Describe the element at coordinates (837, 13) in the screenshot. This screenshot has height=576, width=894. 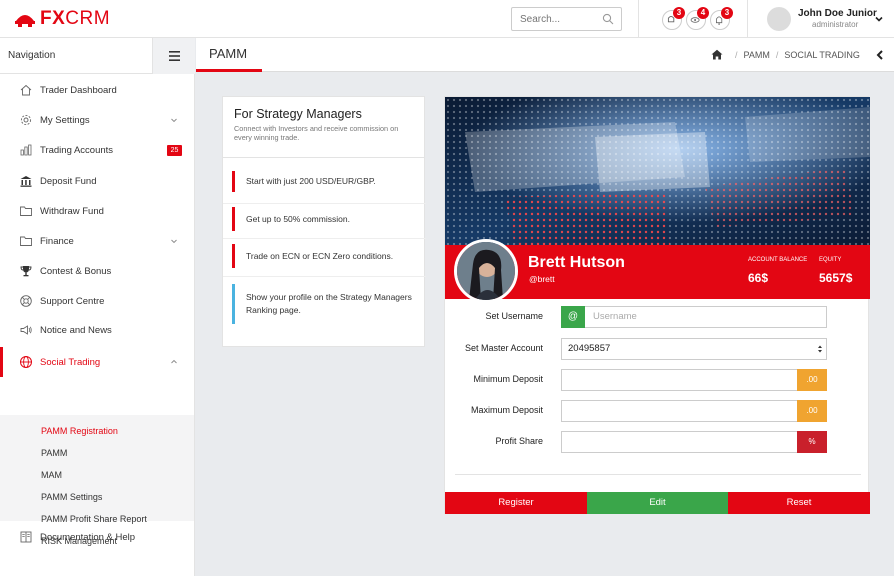
I see `user-name: John Doe Junior` at that location.